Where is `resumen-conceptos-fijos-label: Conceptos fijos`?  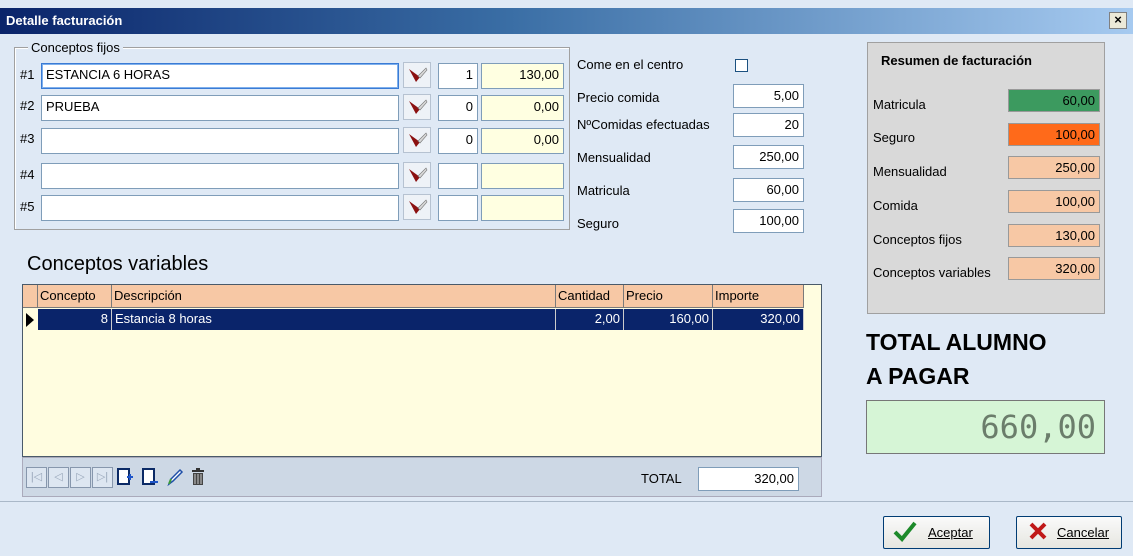
resumen-conceptos-fijos-label: Conceptos fijos is located at coordinates (917, 239).